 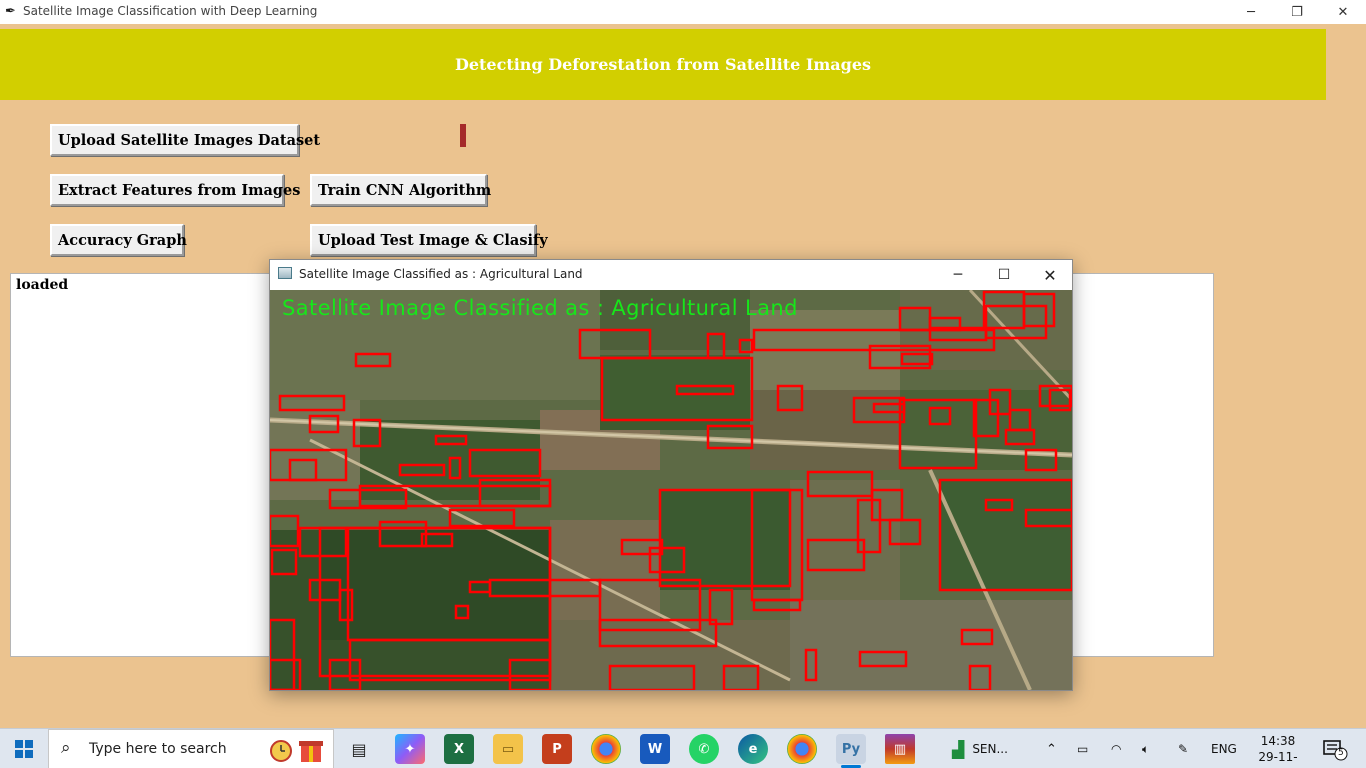 I want to click on image-window-icon, so click(x=285, y=273).